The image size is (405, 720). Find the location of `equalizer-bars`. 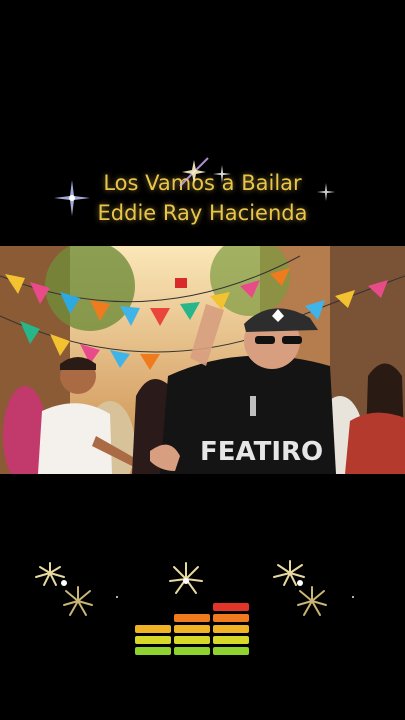

equalizer-bars is located at coordinates (192, 623).